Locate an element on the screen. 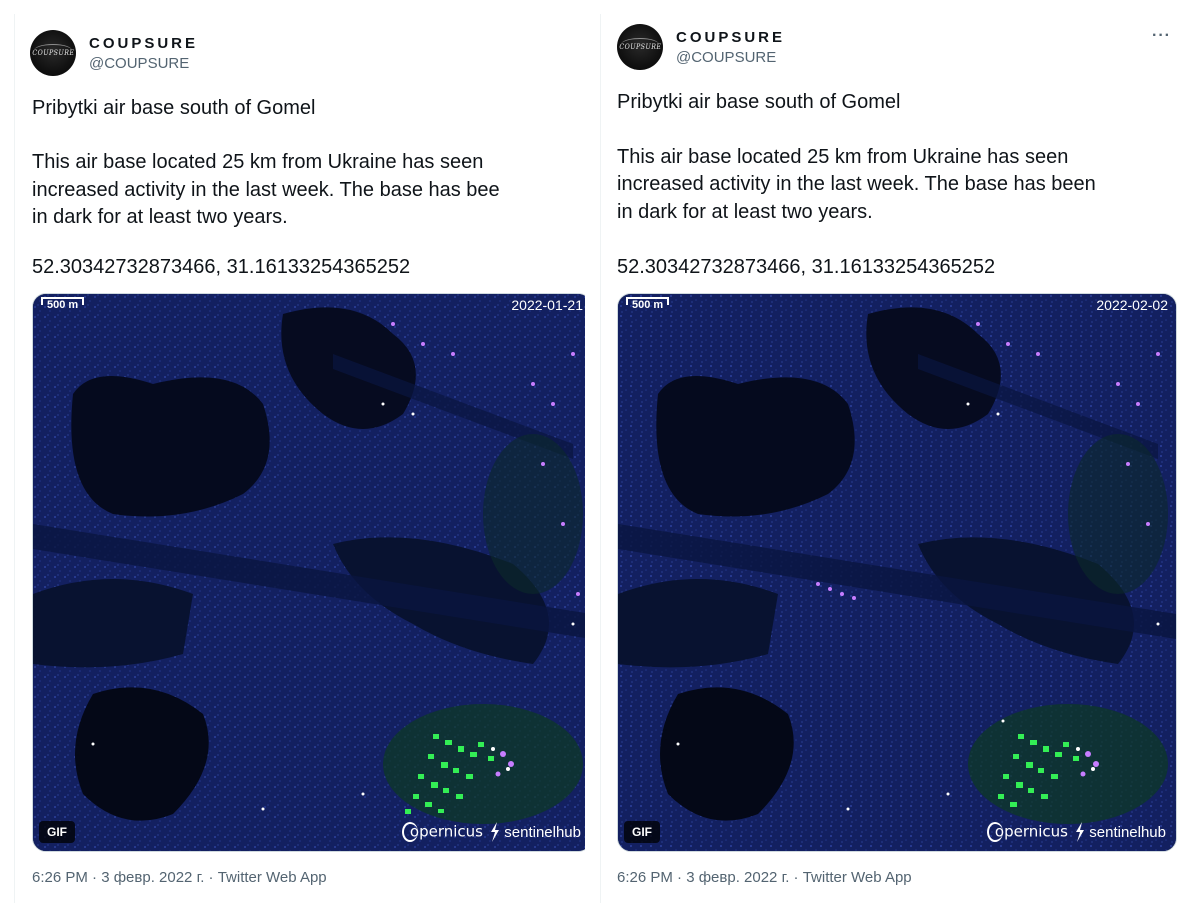 This screenshot has height=903, width=1200. image-date: 2022-02-02 is located at coordinates (1132, 305).